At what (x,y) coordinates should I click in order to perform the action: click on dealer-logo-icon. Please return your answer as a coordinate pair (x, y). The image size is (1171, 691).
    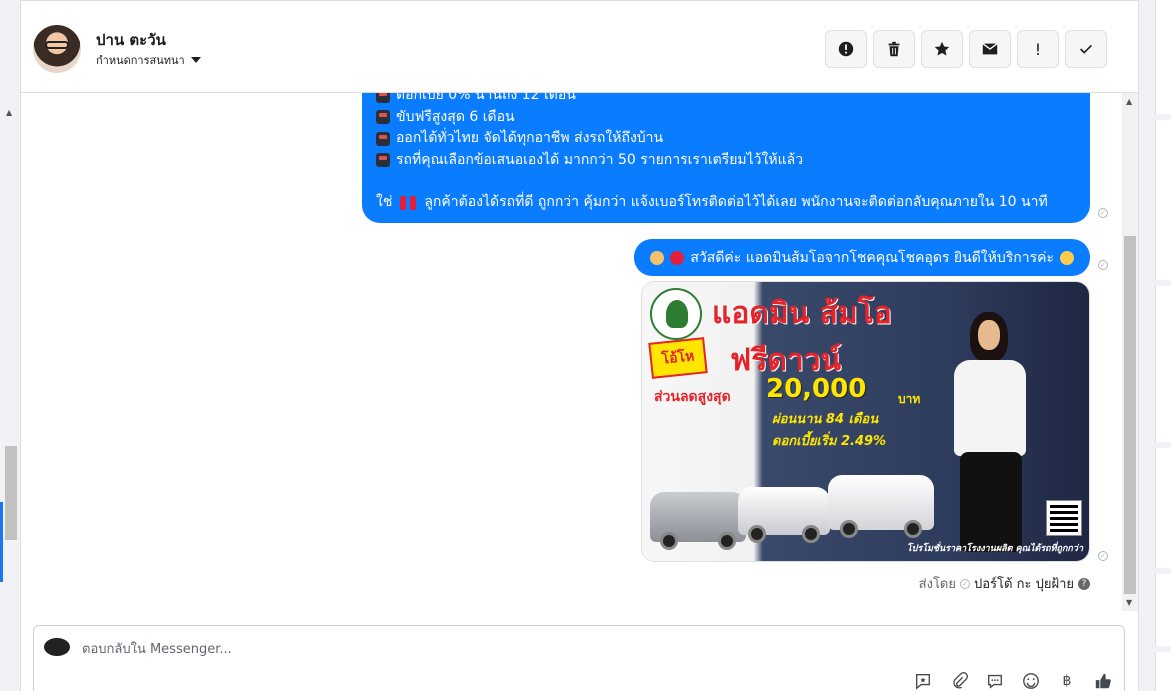
    Looking at the image, I should click on (676, 314).